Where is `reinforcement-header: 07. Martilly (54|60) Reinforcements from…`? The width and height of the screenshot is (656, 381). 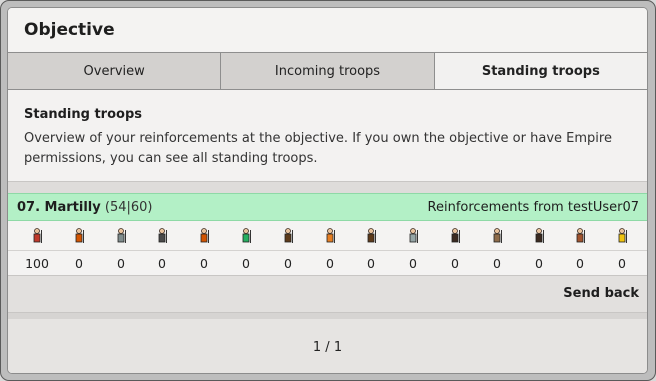
reinforcement-header: 07. Martilly (54|60) Reinforcements from… is located at coordinates (327, 207).